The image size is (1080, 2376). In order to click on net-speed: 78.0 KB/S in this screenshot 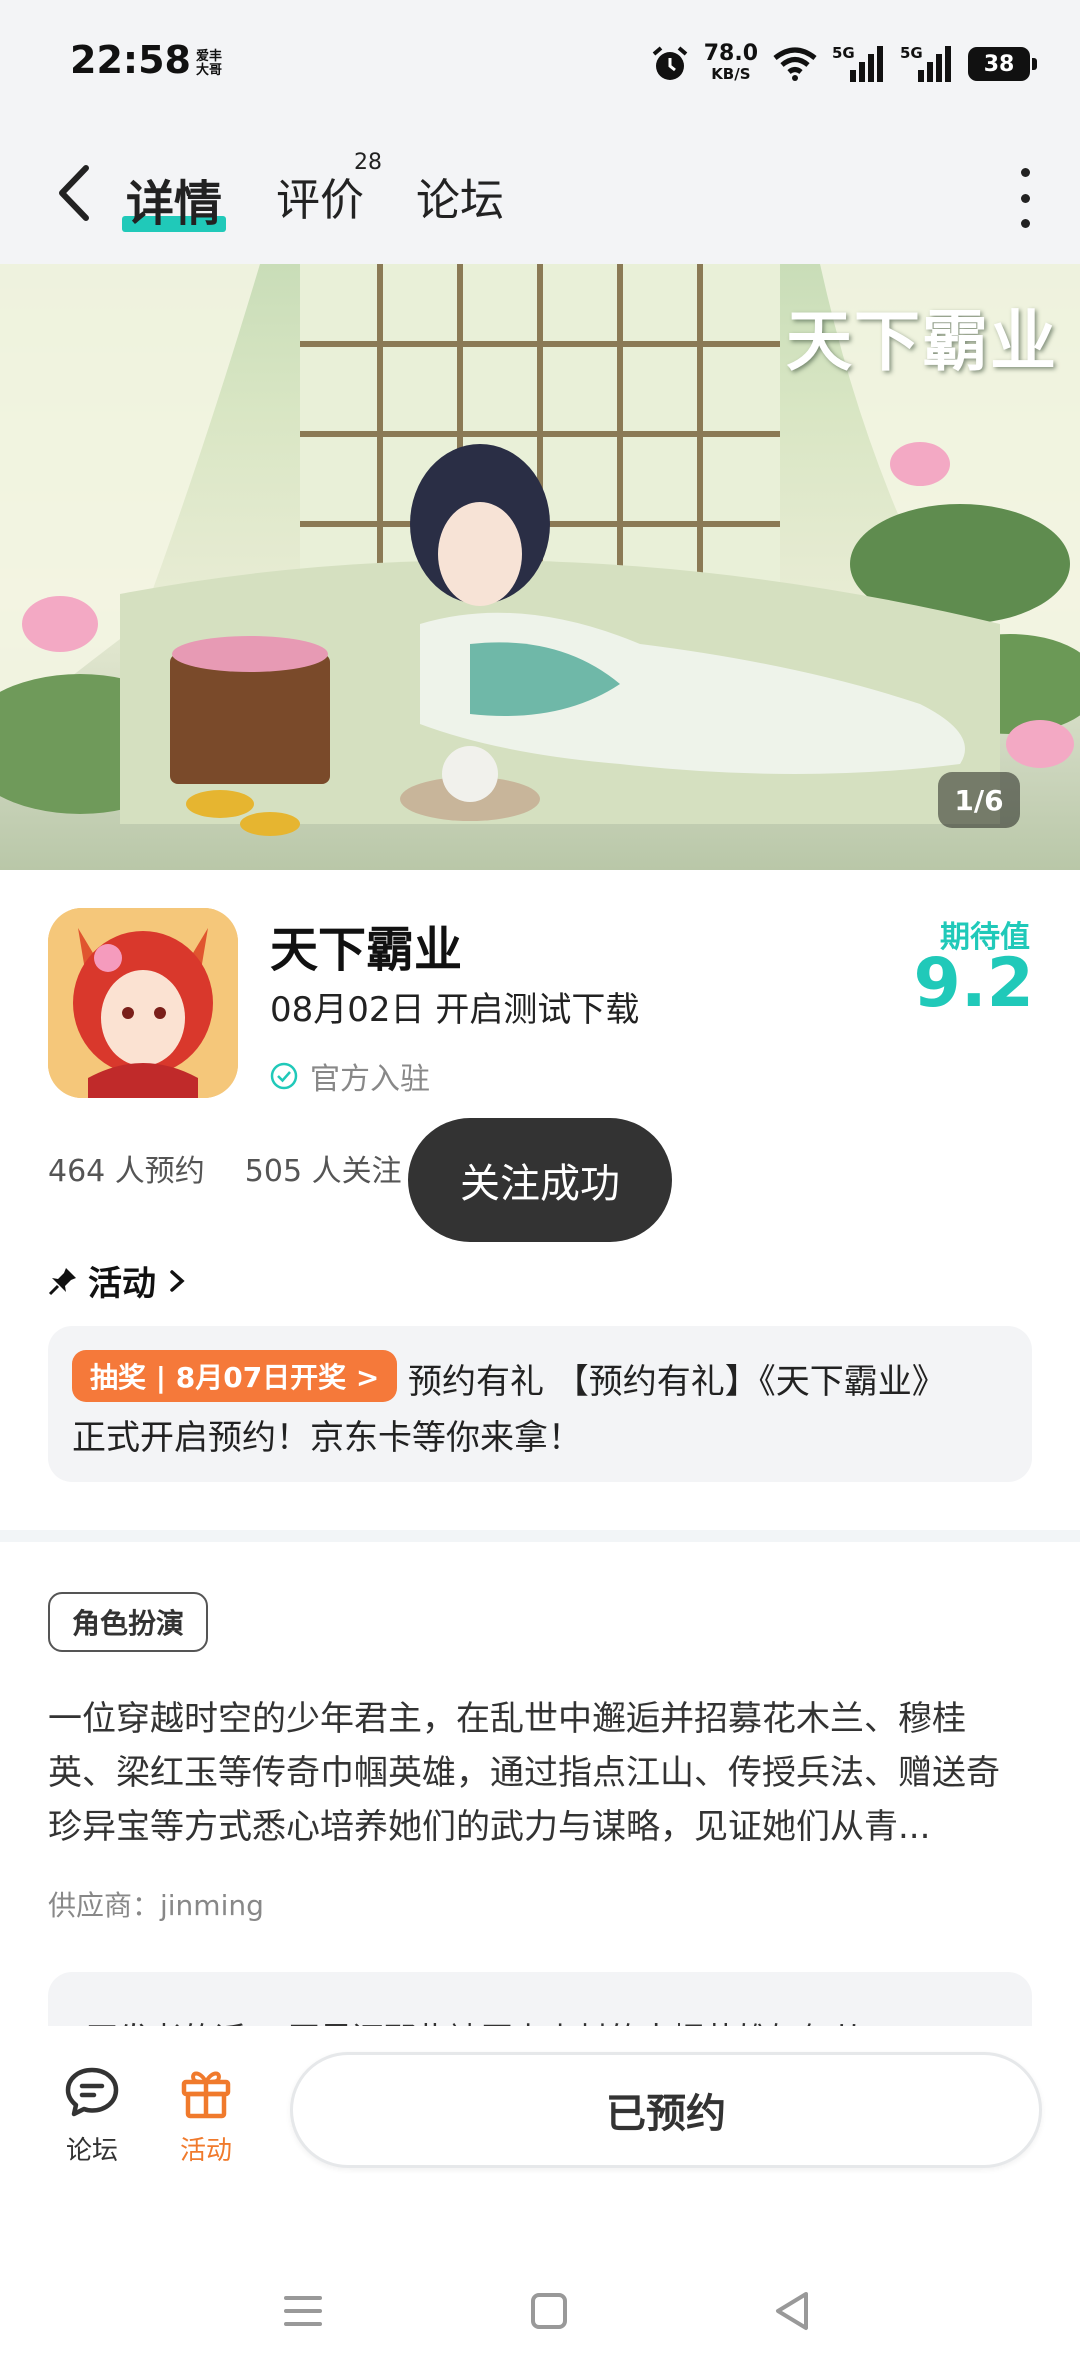, I will do `click(730, 62)`.